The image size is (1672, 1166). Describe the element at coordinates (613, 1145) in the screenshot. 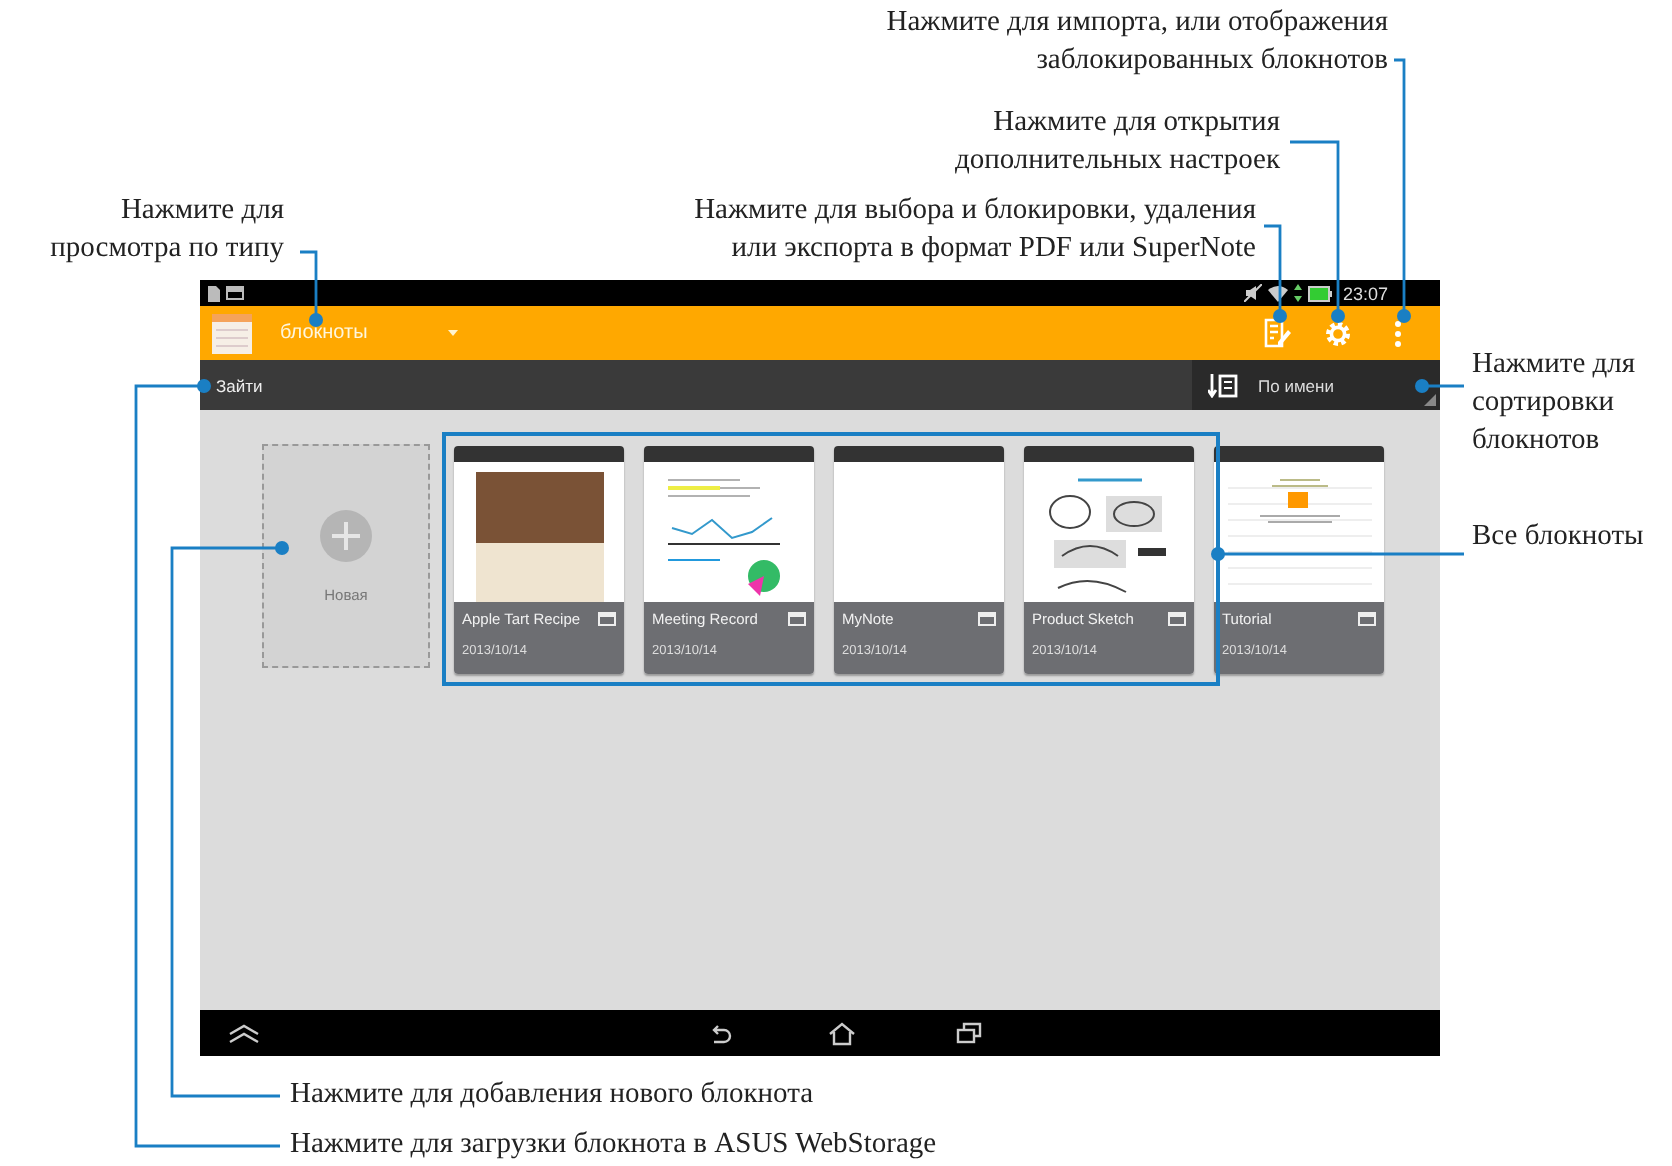

I see `callout-text: Нажмите для загрузки блокнота в ASUS WebStorage` at that location.